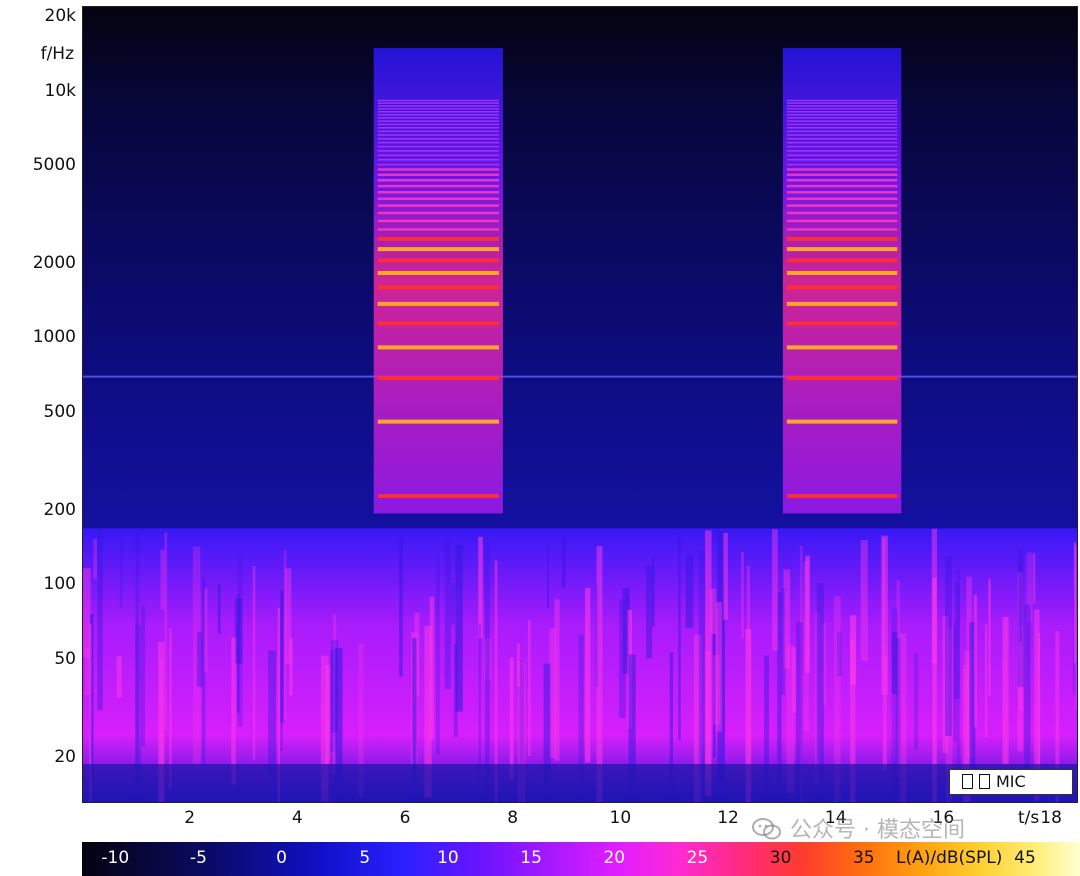 The height and width of the screenshot is (876, 1080). What do you see at coordinates (365, 858) in the screenshot?
I see `colorbar-tick-label: 5` at bounding box center [365, 858].